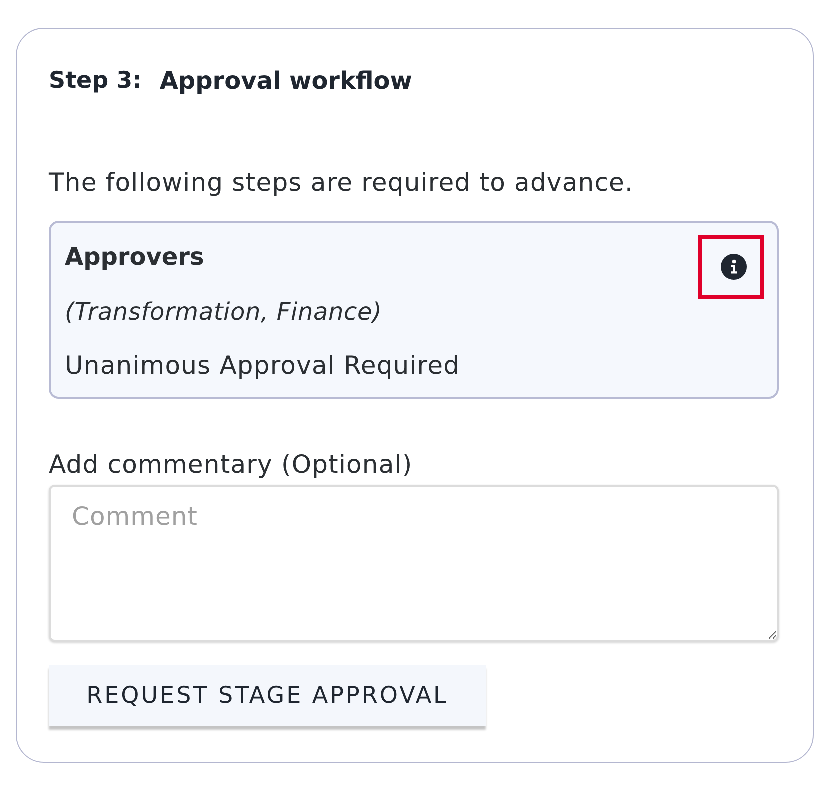 The height and width of the screenshot is (786, 832). I want to click on commentary-label: Add commentary (Optional), so click(231, 465).